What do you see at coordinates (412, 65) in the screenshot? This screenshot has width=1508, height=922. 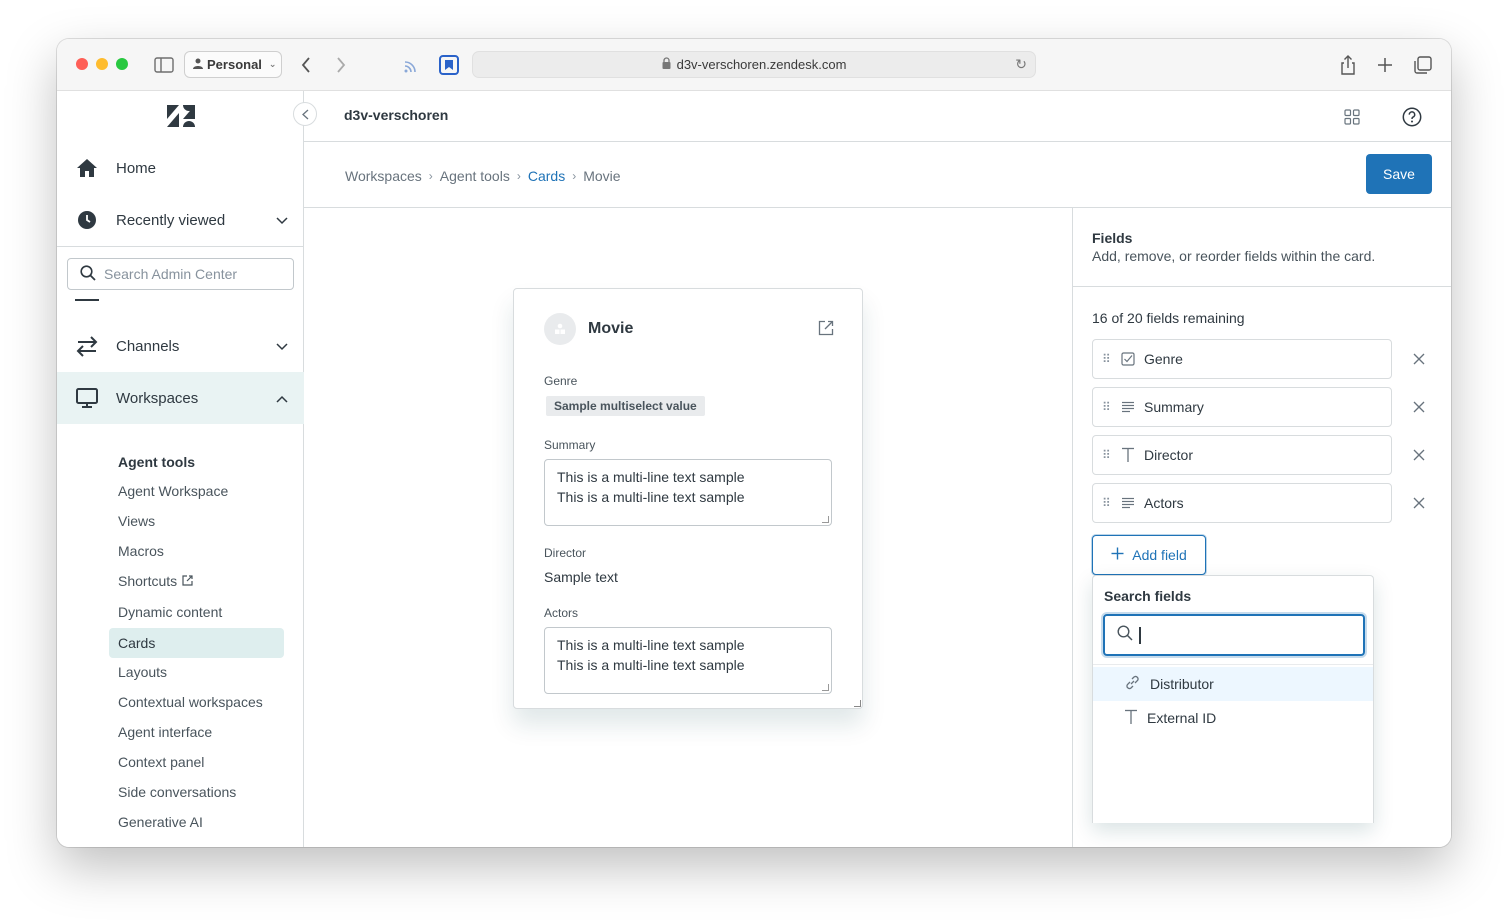 I see `feed-icon` at bounding box center [412, 65].